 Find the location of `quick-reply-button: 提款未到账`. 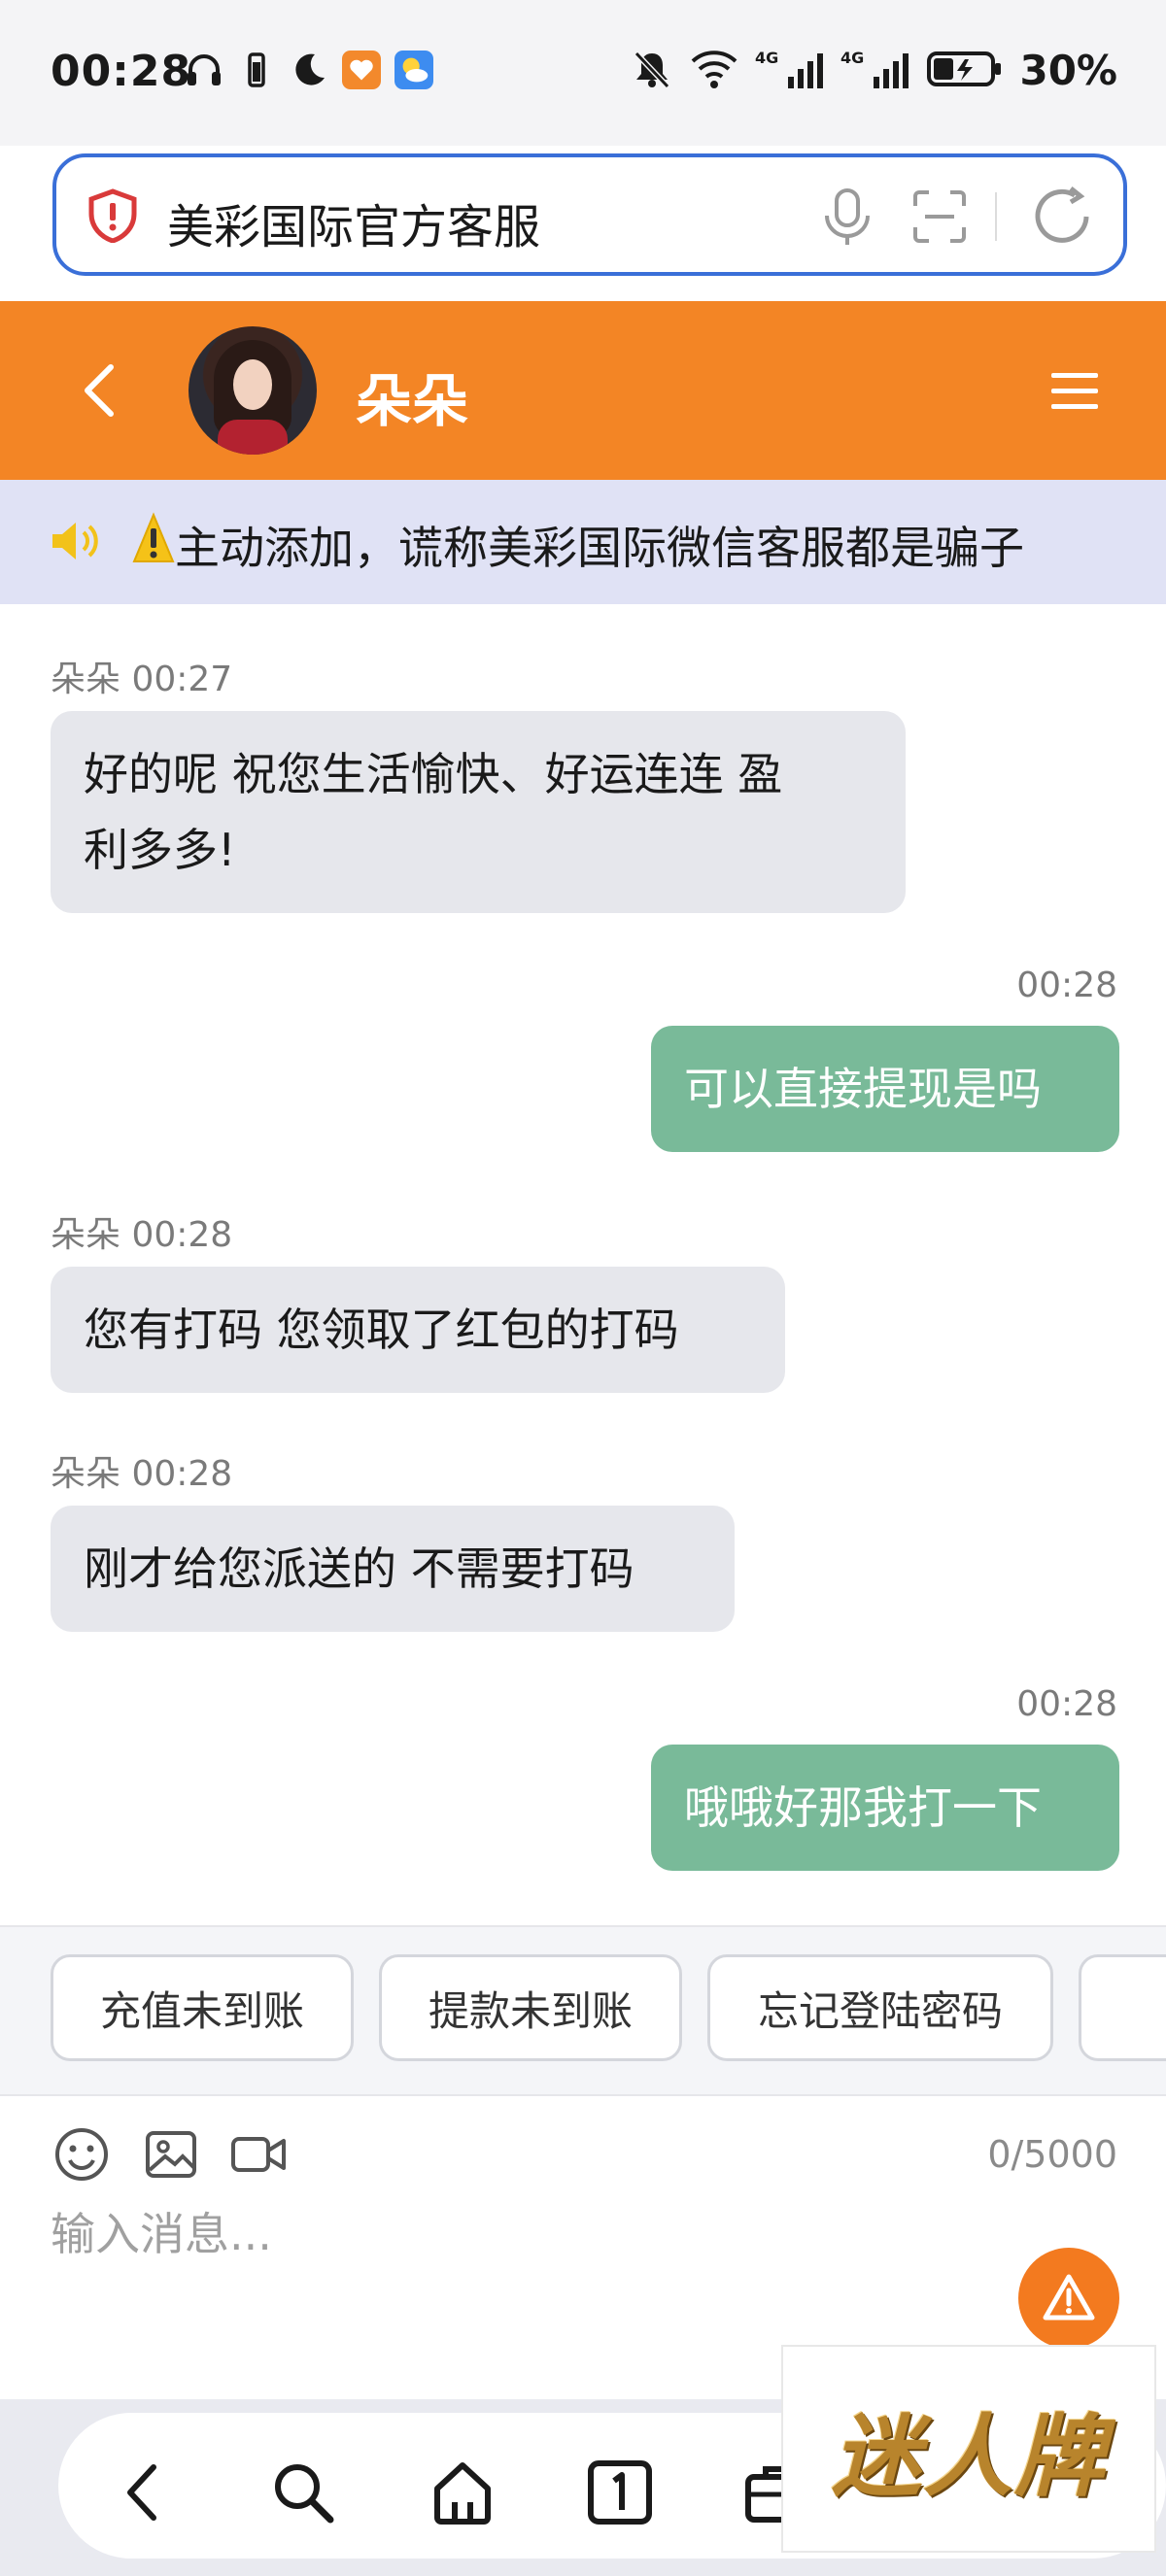

quick-reply-button: 提款未到账 is located at coordinates (530, 2007).